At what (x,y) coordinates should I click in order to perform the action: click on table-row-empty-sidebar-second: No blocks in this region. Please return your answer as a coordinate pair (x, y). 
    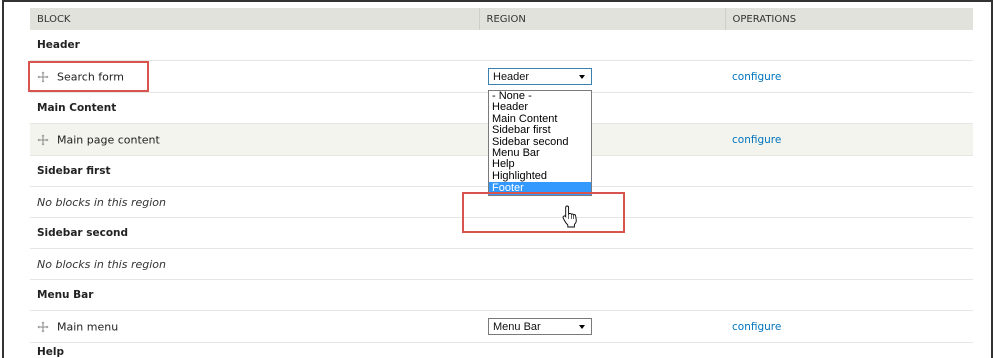
    Looking at the image, I should click on (501, 264).